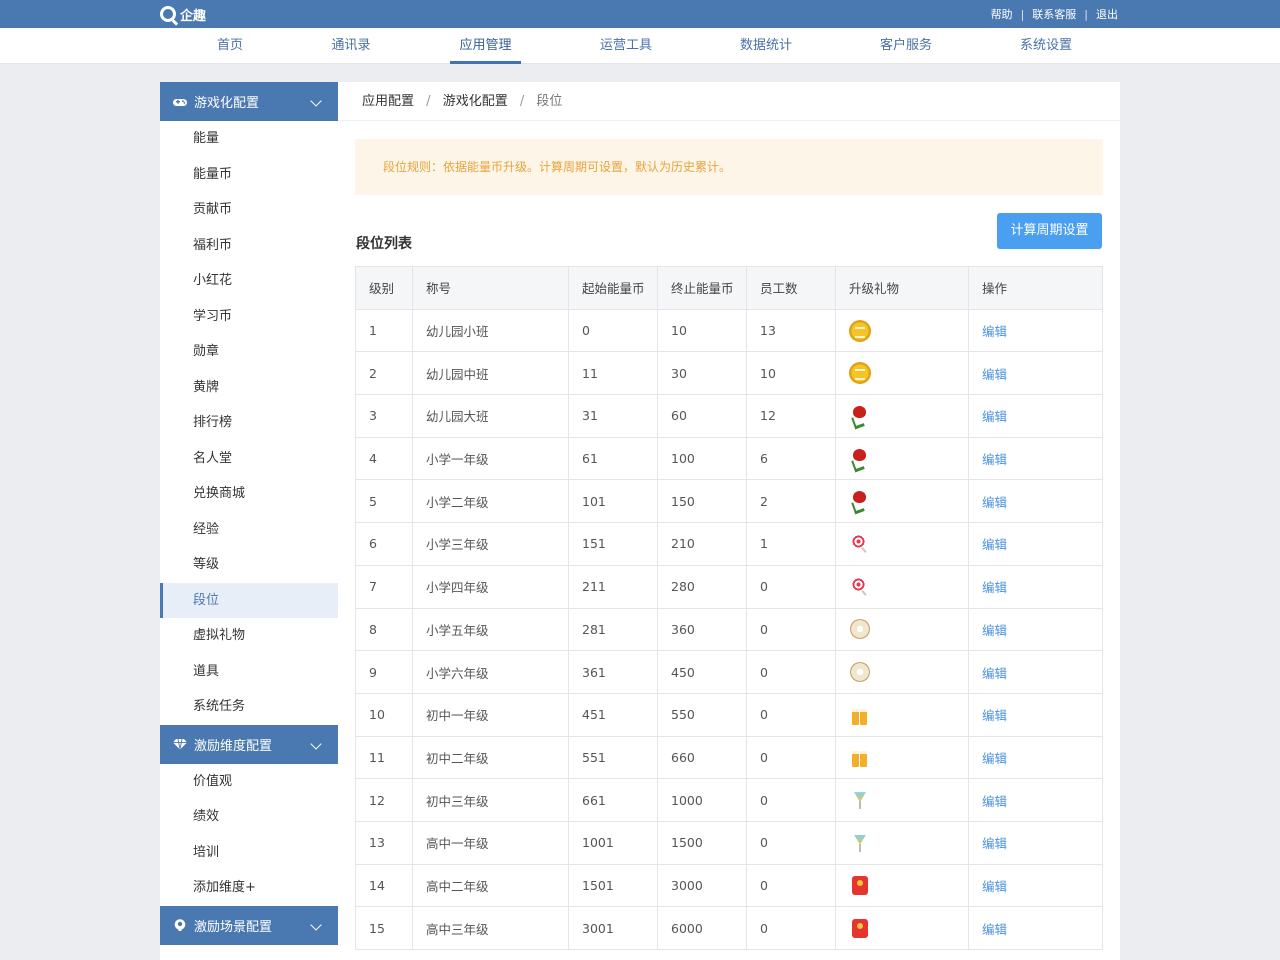 Image resolution: width=1280 pixels, height=960 pixels. Describe the element at coordinates (549, 101) in the screenshot. I see `breadcrumb-current: 段位` at that location.